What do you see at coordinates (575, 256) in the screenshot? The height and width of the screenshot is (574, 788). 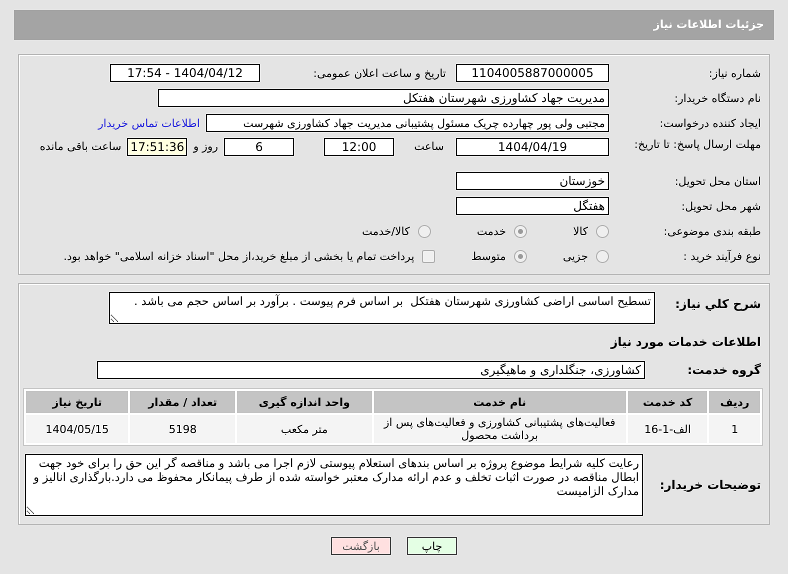 I see `radio-label: جزیی` at bounding box center [575, 256].